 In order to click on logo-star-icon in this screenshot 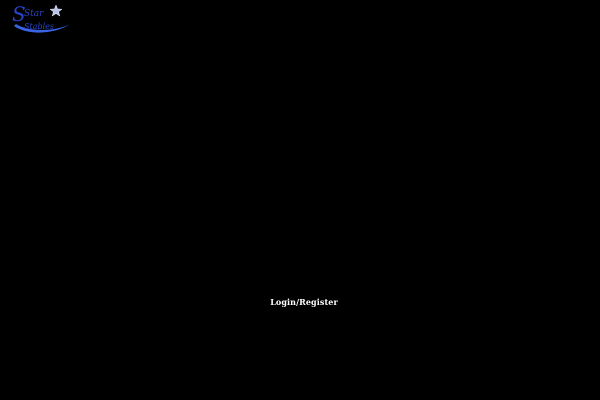, I will do `click(56, 10)`.